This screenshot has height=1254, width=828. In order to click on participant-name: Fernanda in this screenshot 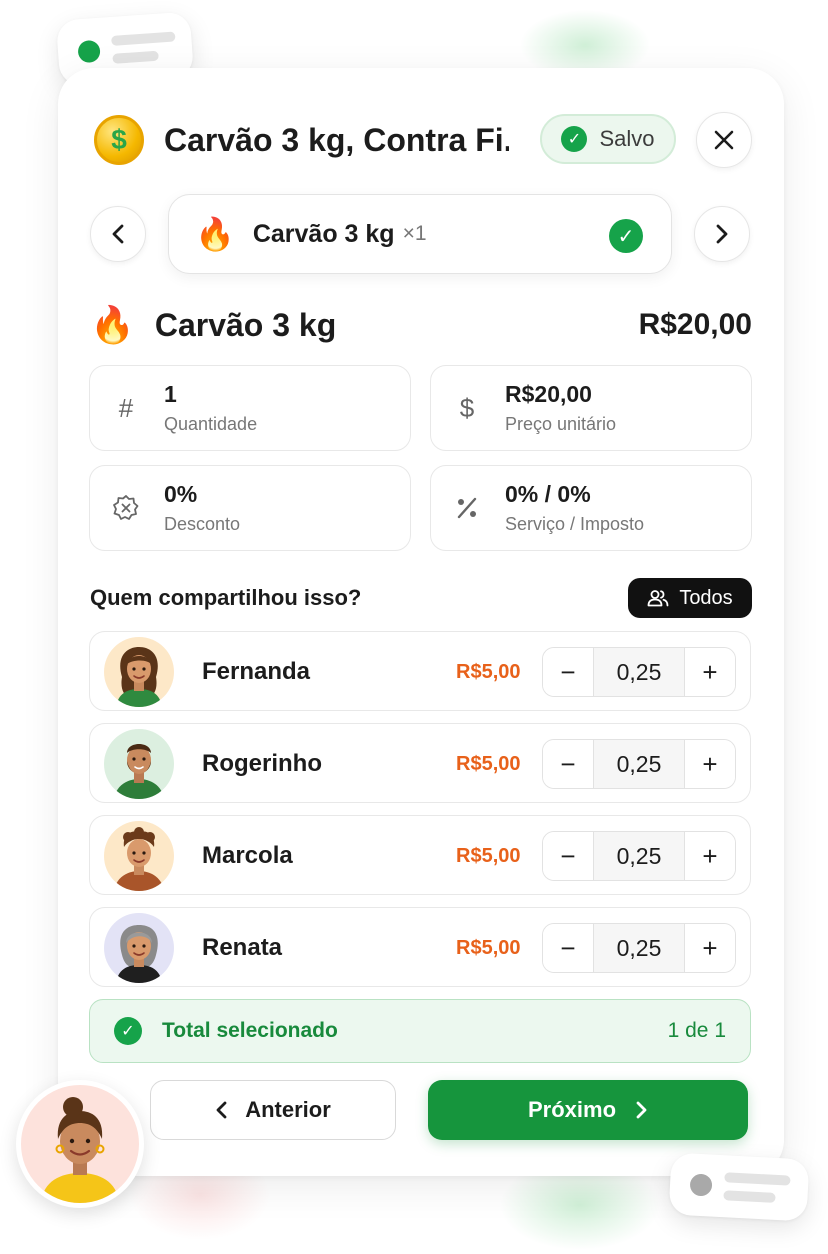, I will do `click(256, 671)`.